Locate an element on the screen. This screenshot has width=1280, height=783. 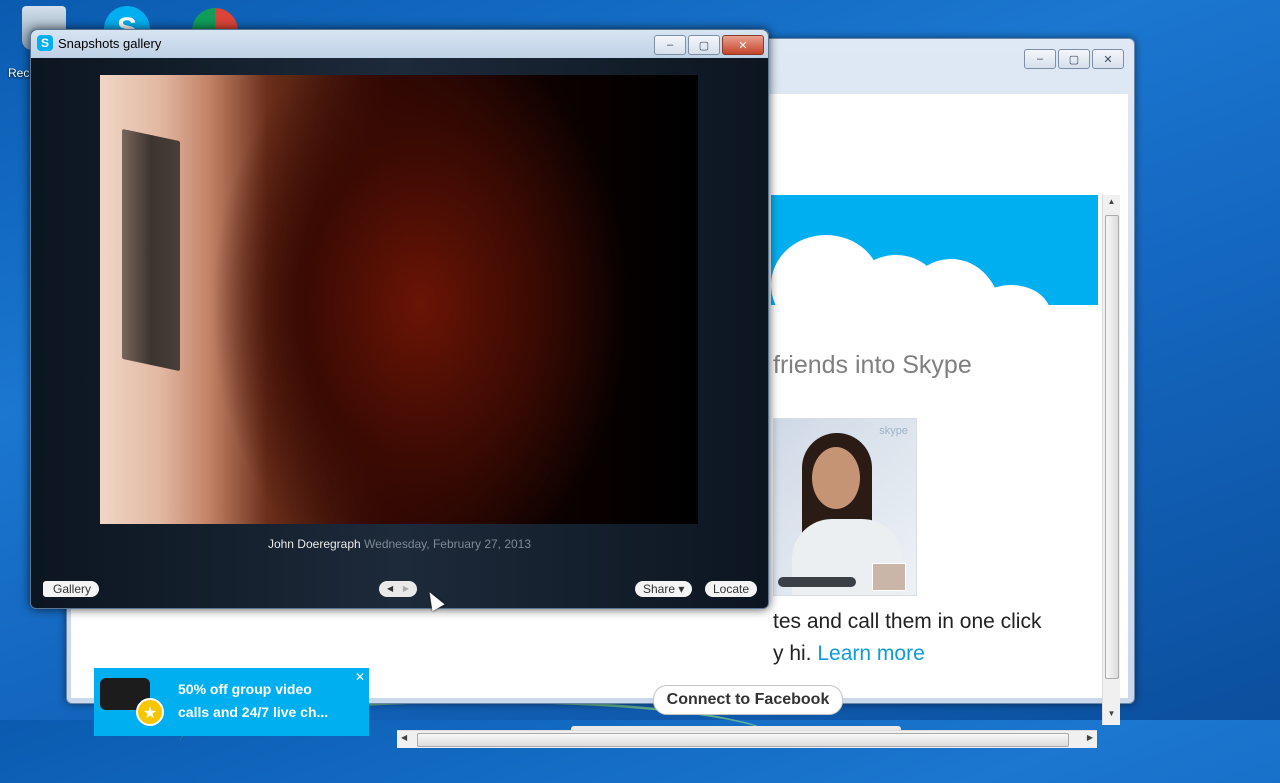
scroll-thumb is located at coordinates (1112, 447).